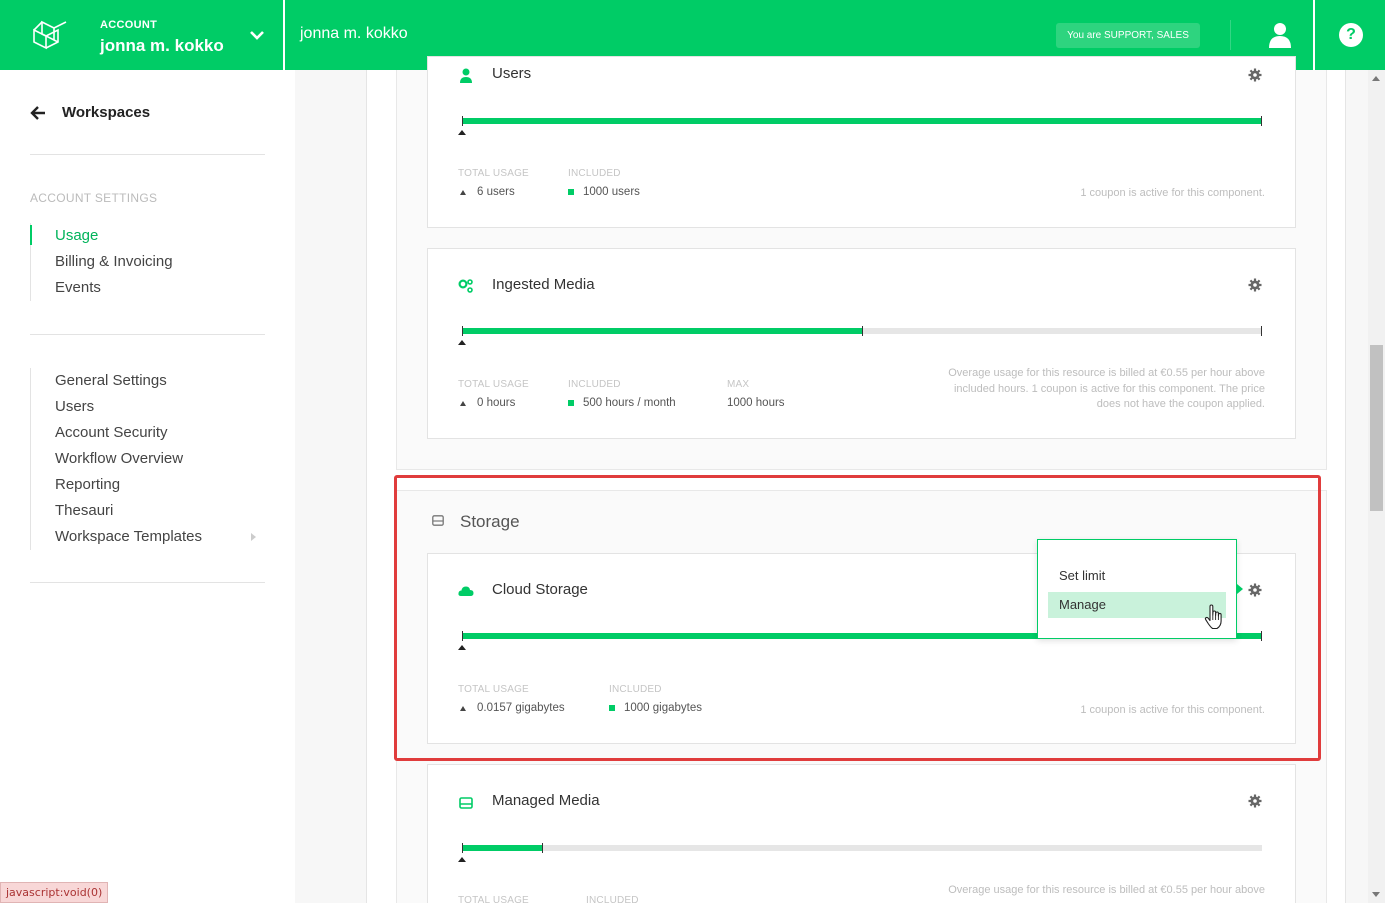  Describe the element at coordinates (629, 403) in the screenshot. I see `stat-value-text: 500 hours / month` at that location.